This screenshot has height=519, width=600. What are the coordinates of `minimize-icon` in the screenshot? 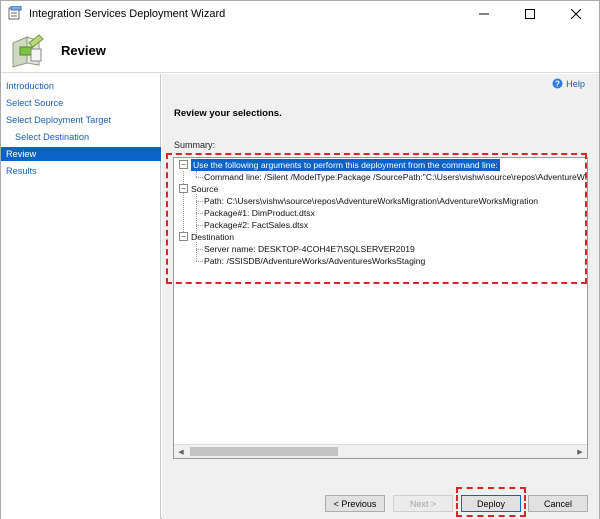 It's located at (484, 14).